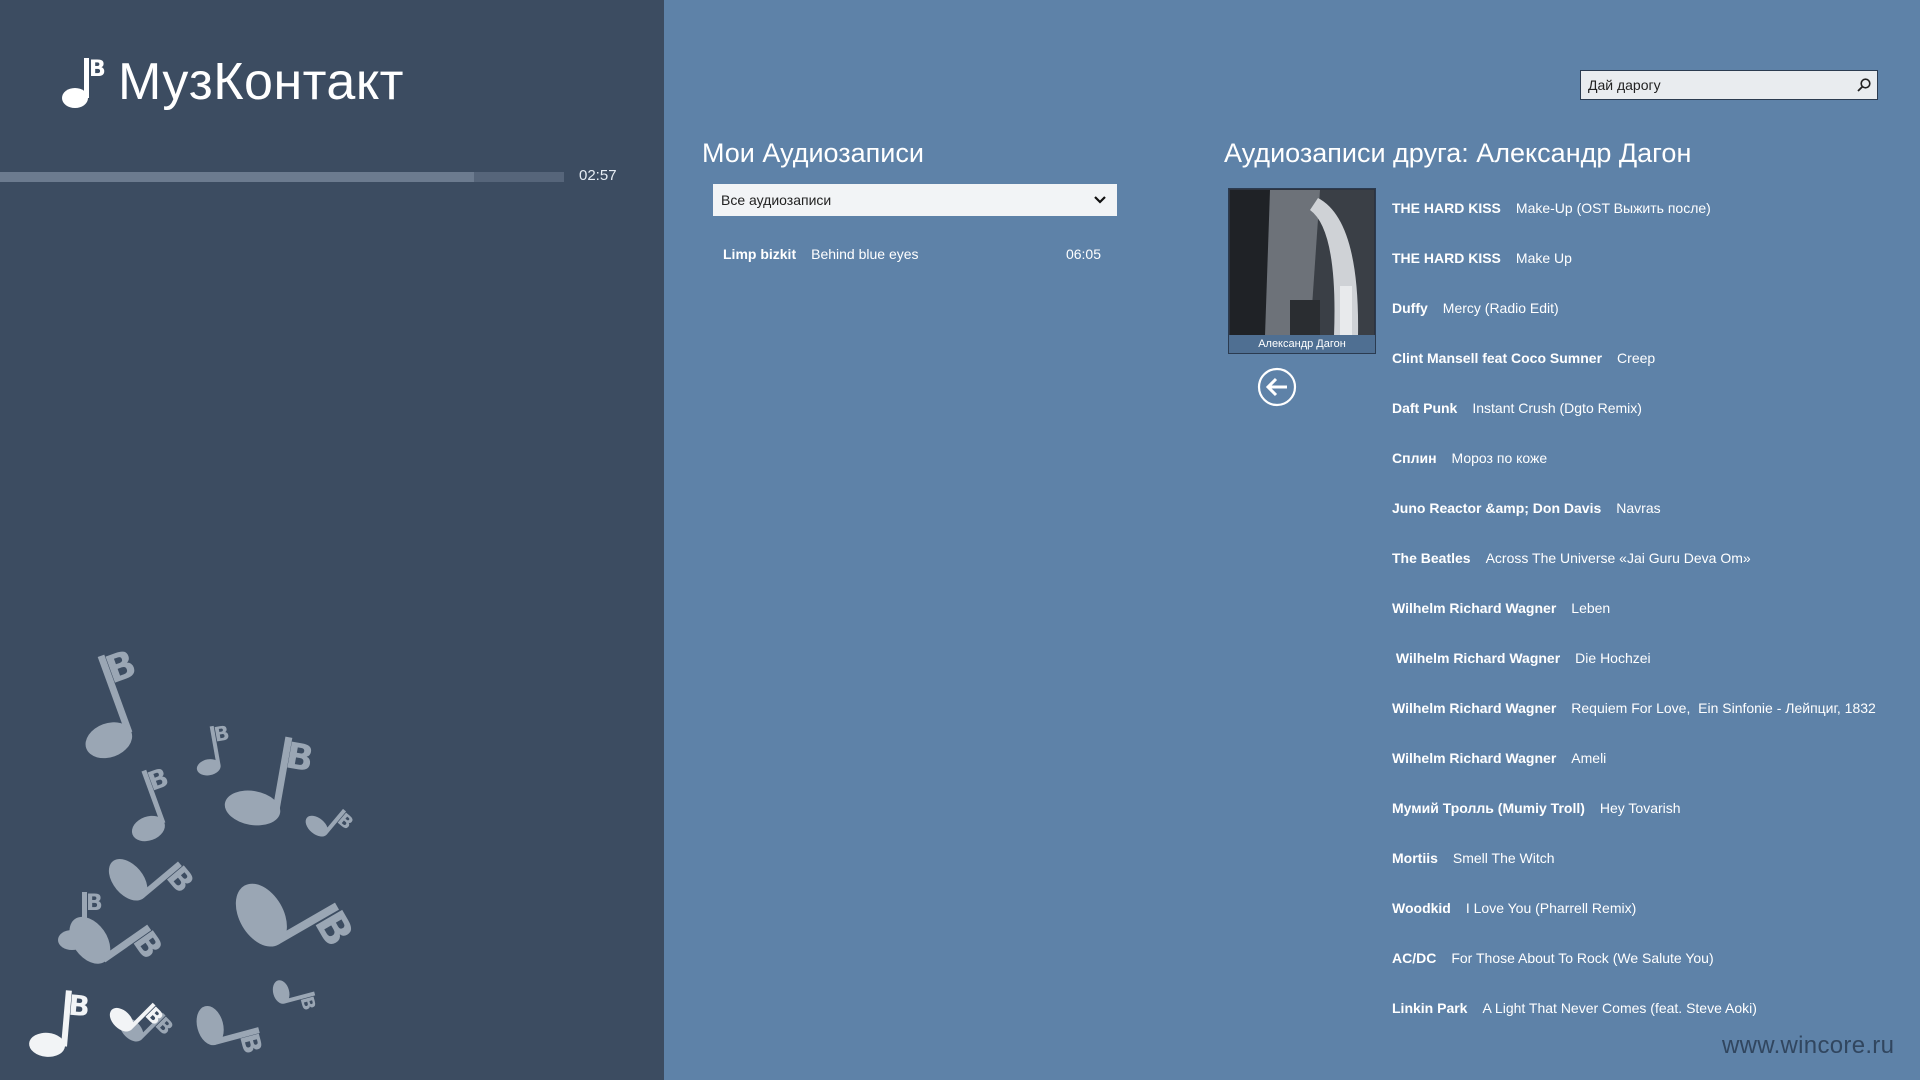  I want to click on friend-track-row: Woodkid I Love You (Pharrell Remix), so click(1642, 925).